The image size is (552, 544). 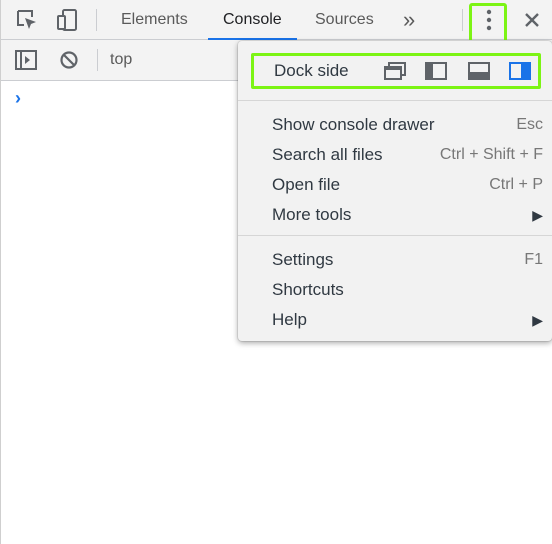 I want to click on menu-item-label: More tools, so click(x=312, y=214).